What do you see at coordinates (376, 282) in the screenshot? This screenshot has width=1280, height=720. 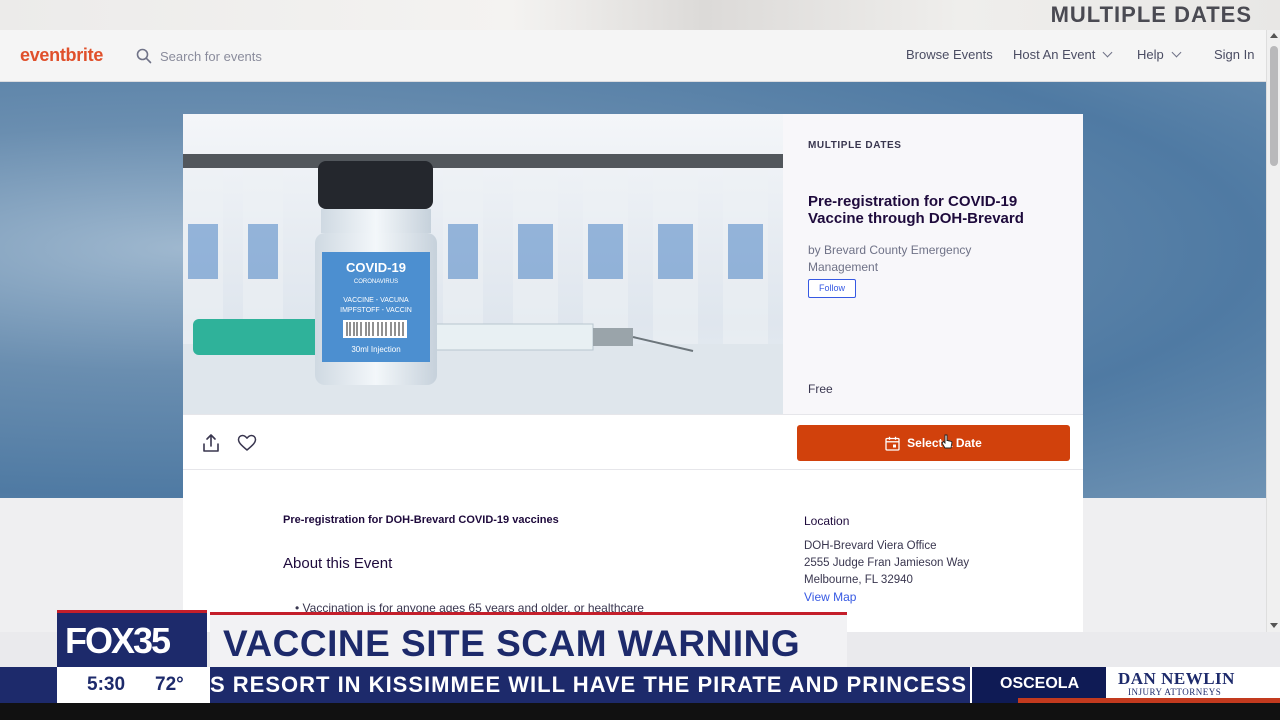 I see `vial-label-sub: CORONAVIRUS` at bounding box center [376, 282].